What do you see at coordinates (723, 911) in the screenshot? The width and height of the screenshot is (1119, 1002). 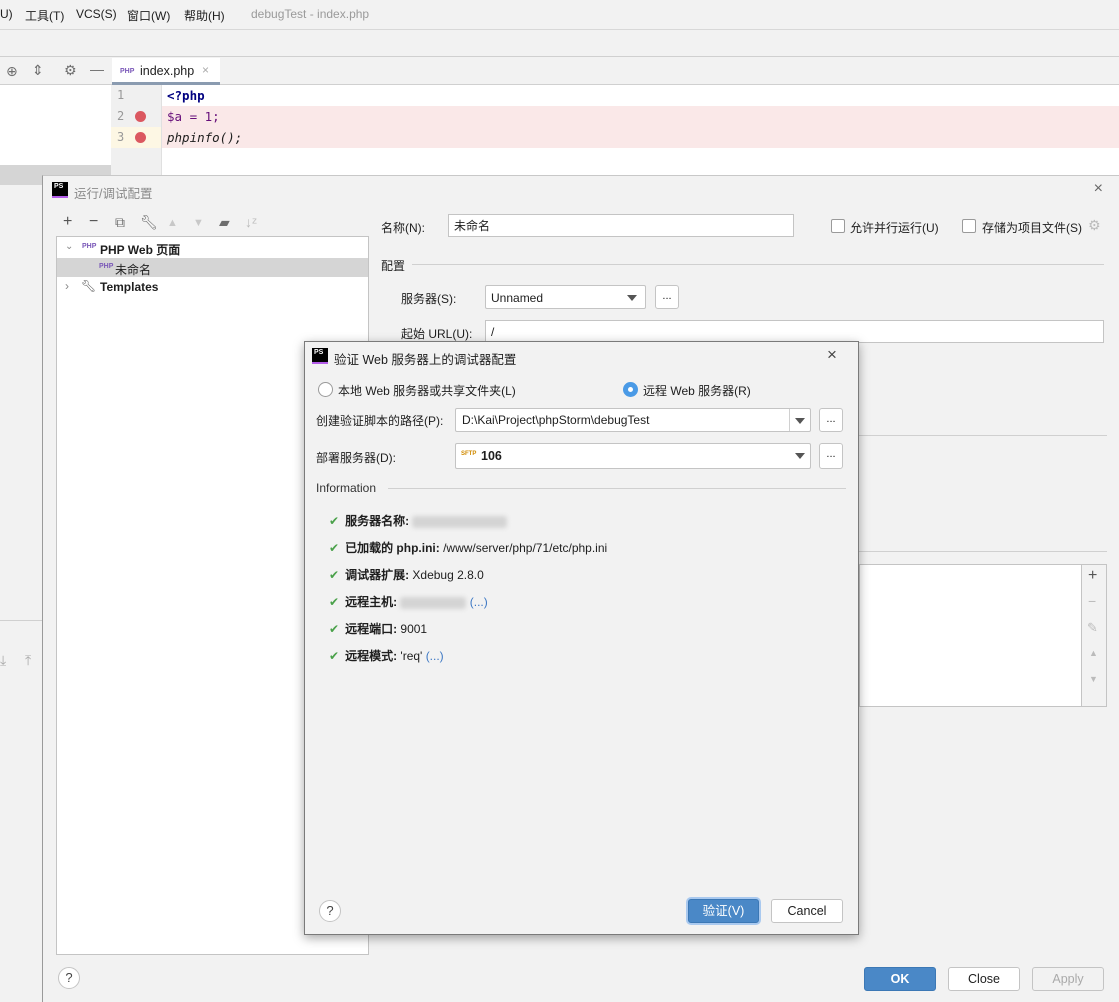 I see `validate-button: 验证(V)` at bounding box center [723, 911].